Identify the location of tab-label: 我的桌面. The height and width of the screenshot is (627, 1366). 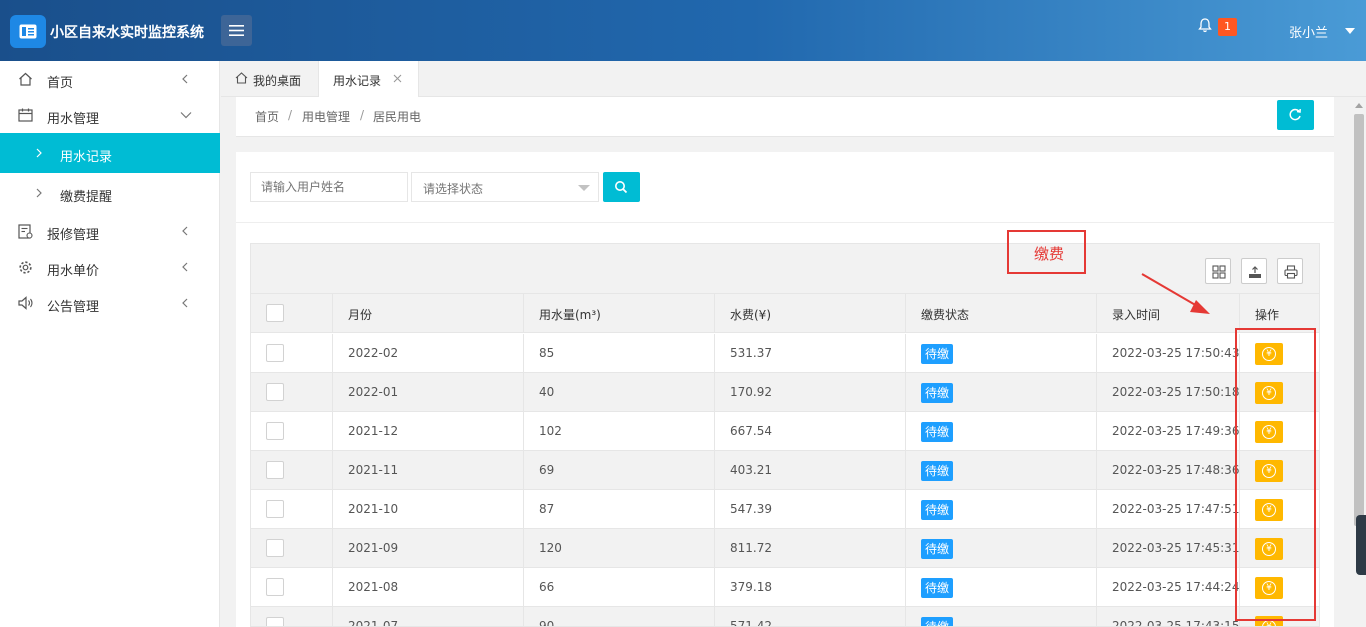
(277, 81).